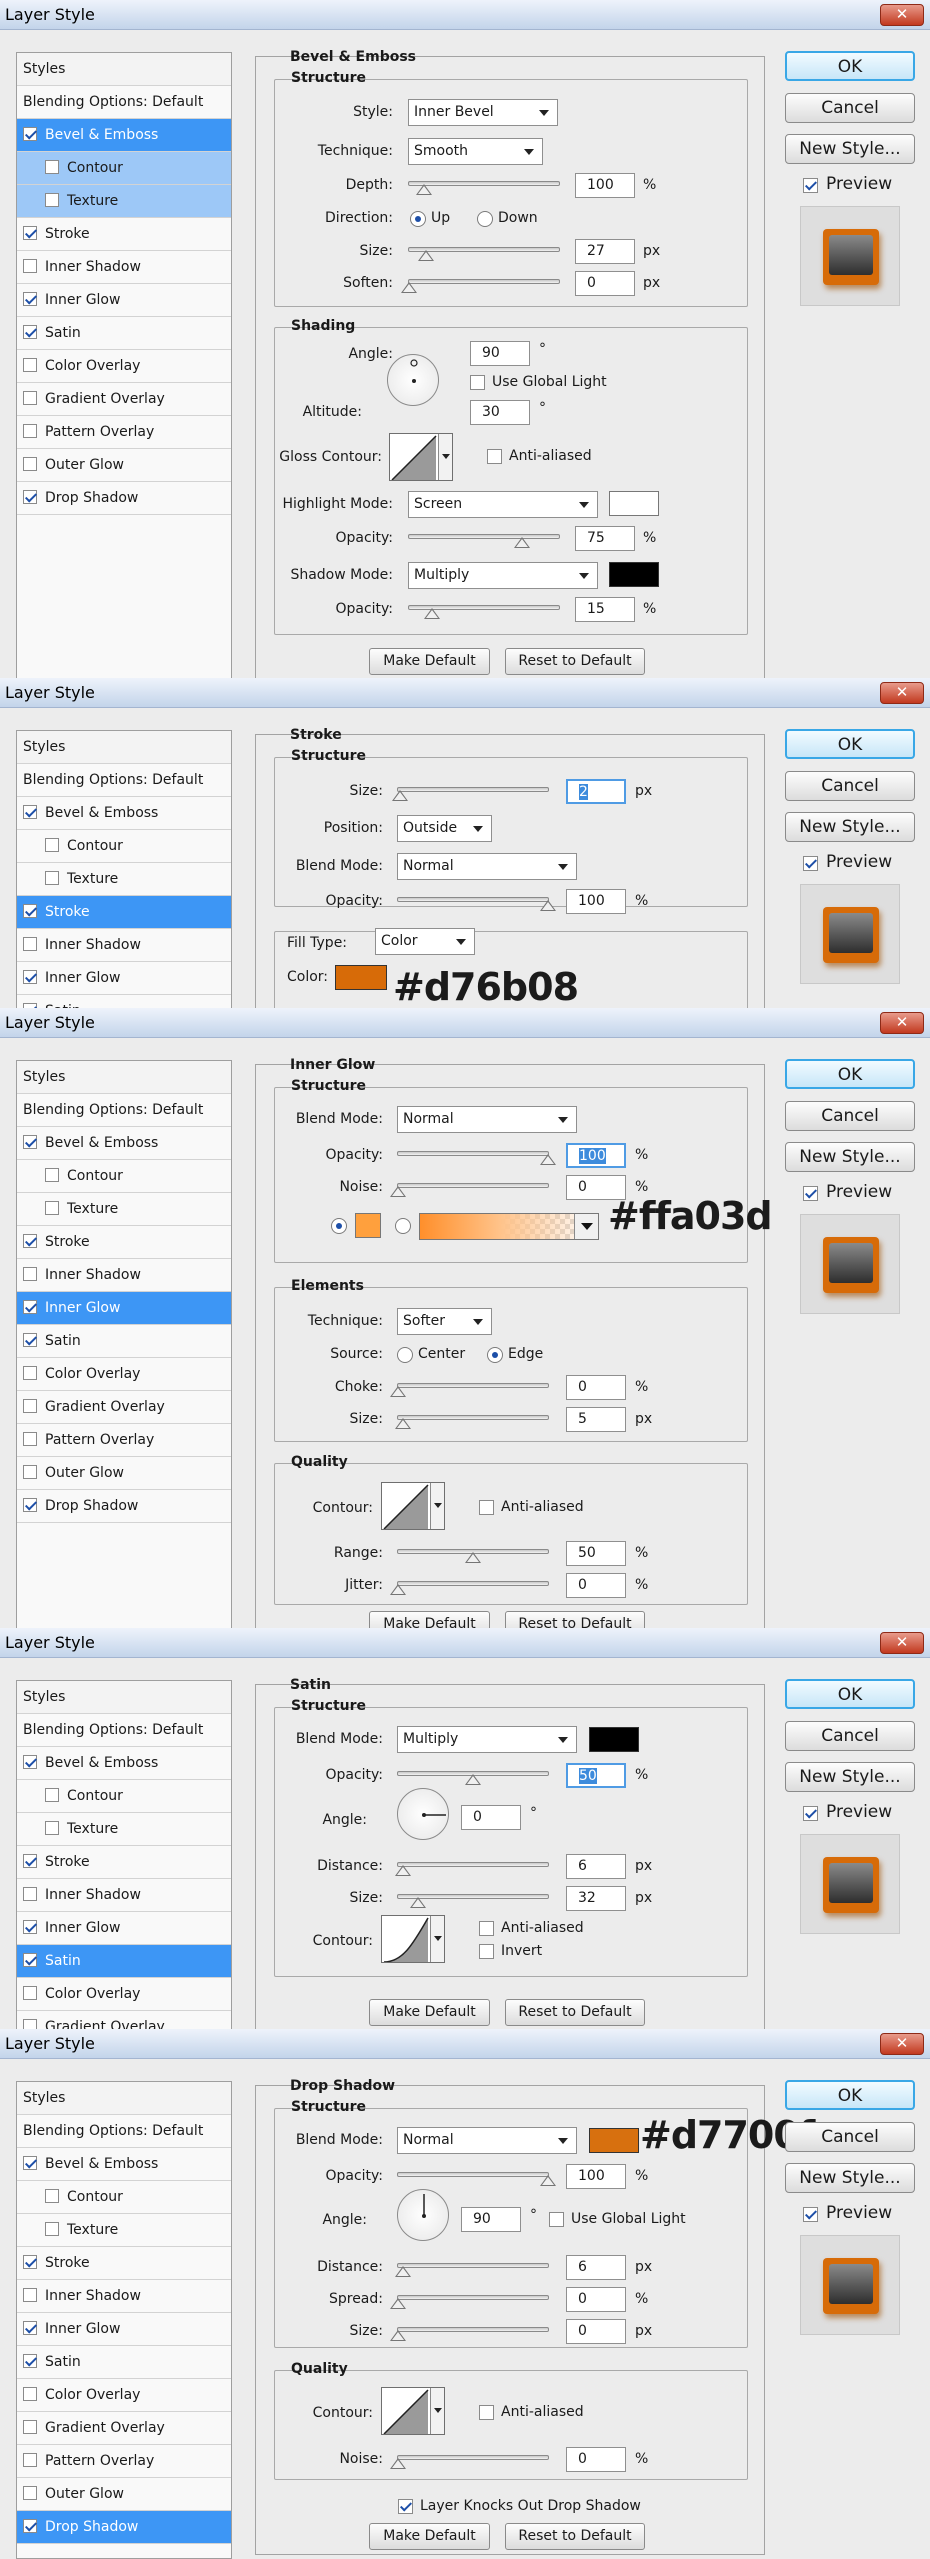 This screenshot has width=930, height=2559. Describe the element at coordinates (469, 2462) in the screenshot. I see `noise-slider` at that location.